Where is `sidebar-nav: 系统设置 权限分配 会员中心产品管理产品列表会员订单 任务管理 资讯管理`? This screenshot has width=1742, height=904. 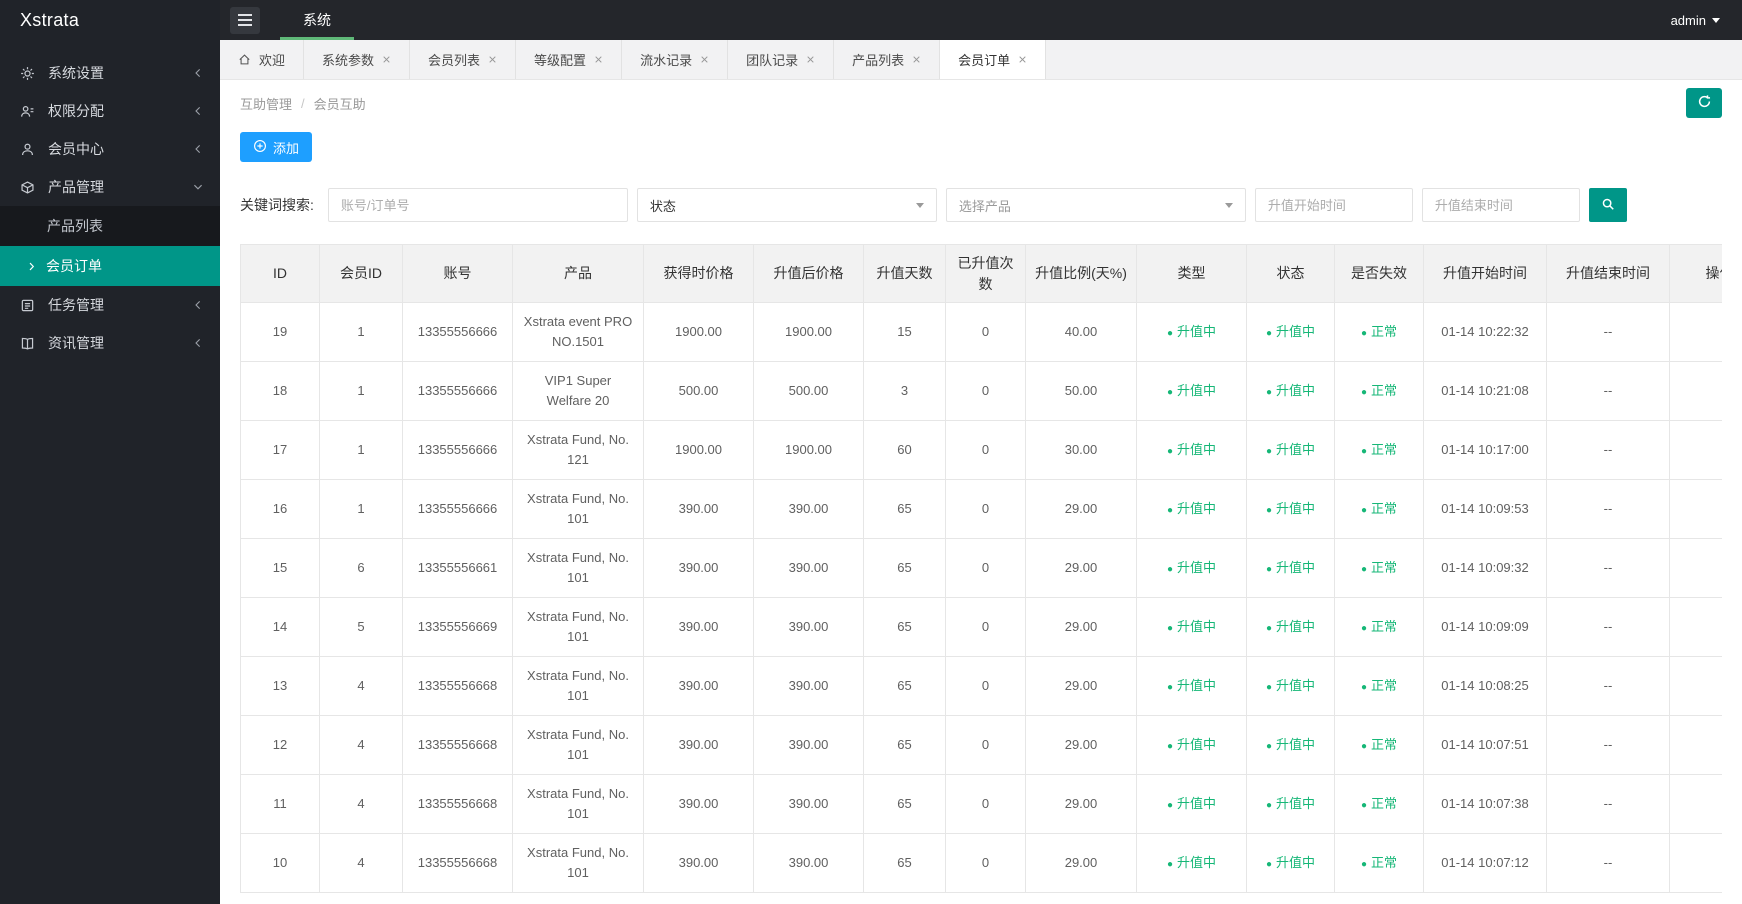
sidebar-nav: 系统设置 权限分配 会员中心产品管理产品列表会员订单 任务管理 资讯管理 is located at coordinates (110, 201).